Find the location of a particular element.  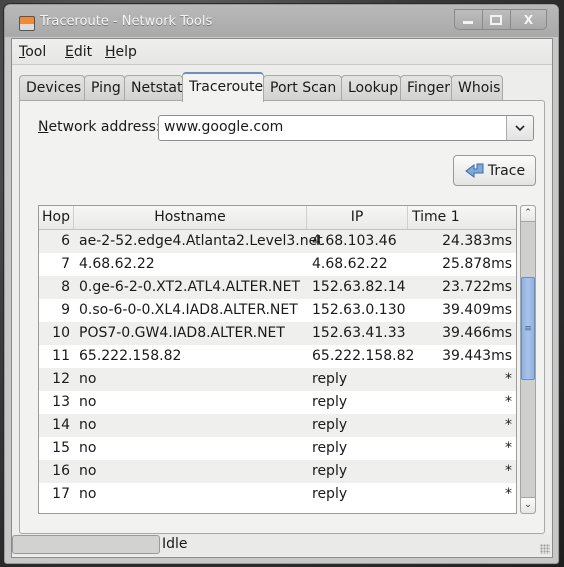

menu-bar: Tool Edit Help is located at coordinates (282, 52).